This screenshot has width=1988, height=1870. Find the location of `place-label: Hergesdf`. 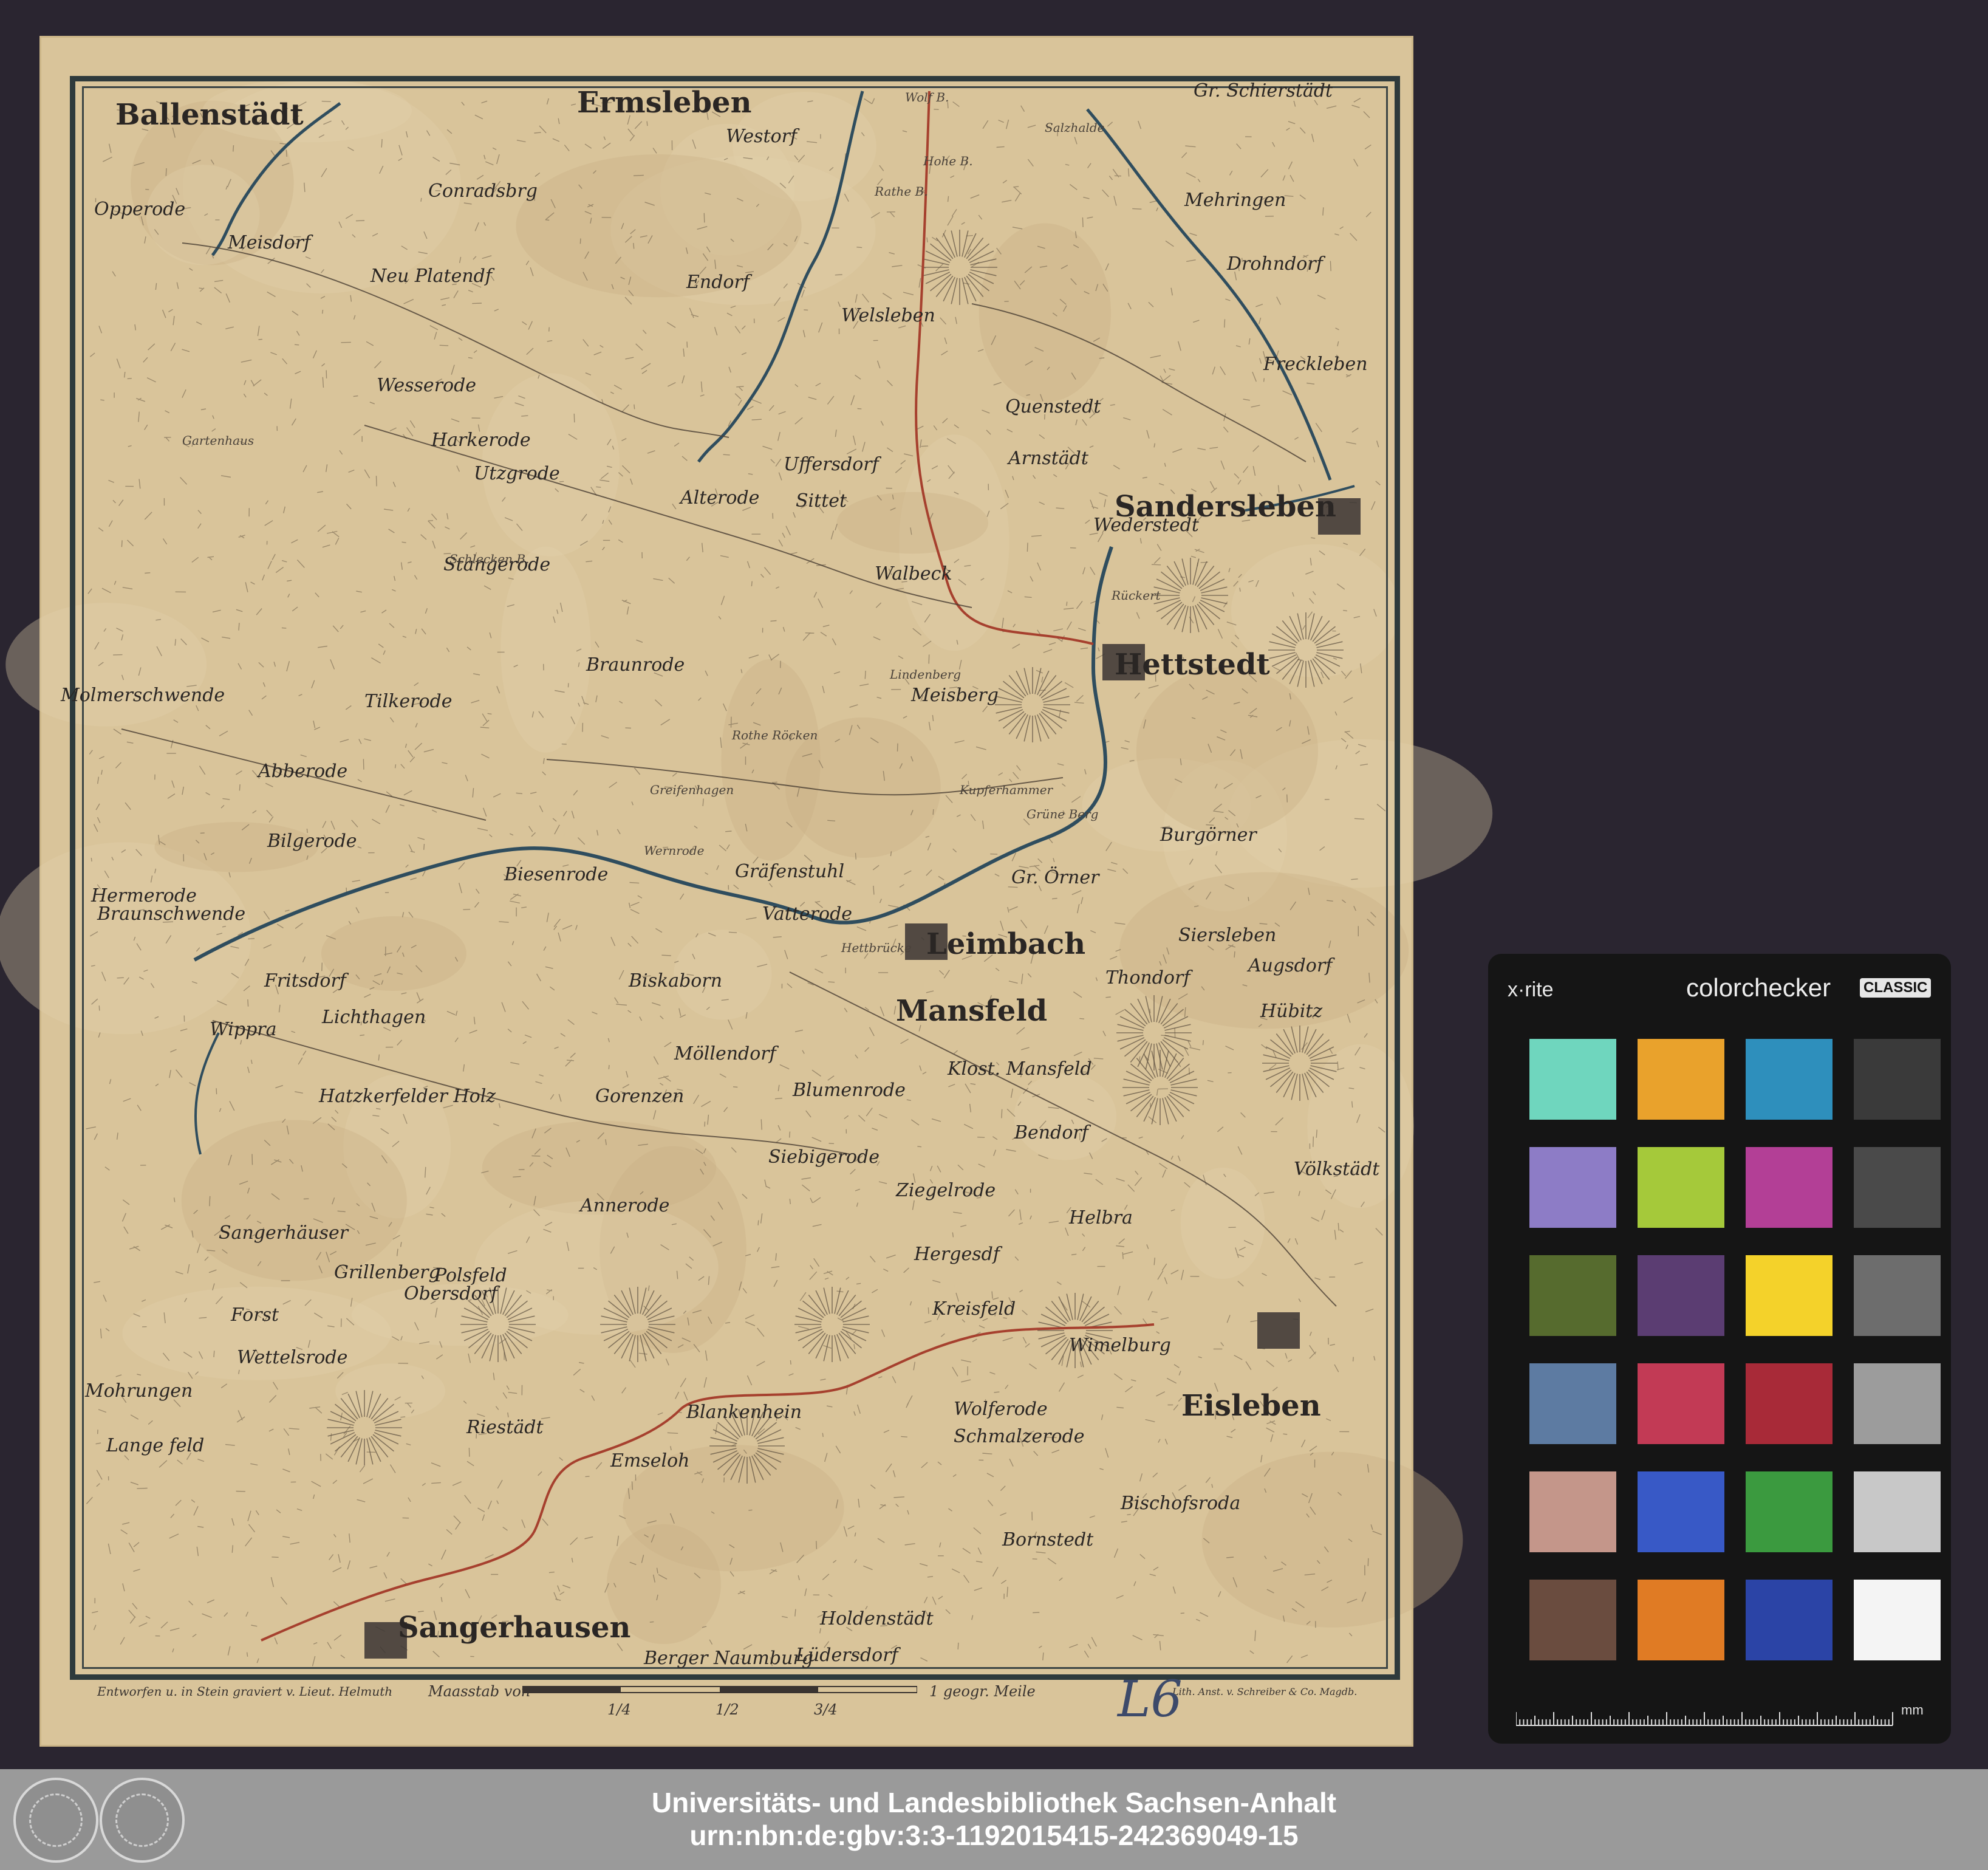

place-label: Hergesdf is located at coordinates (957, 1254).